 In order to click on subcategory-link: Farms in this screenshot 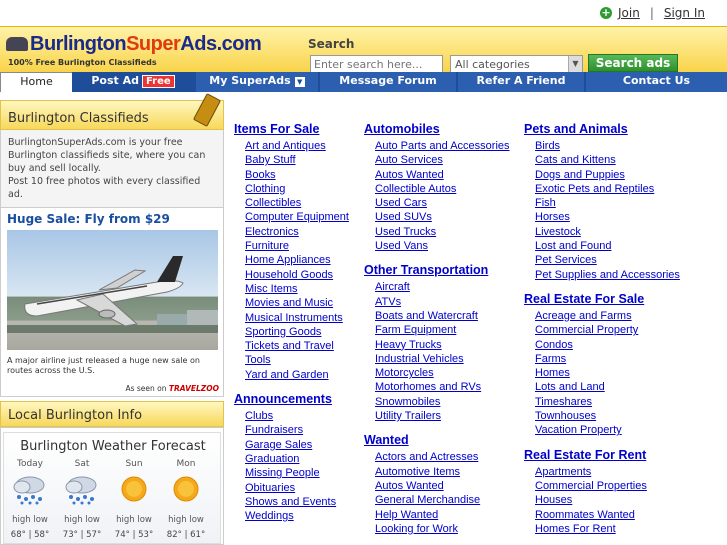, I will do `click(602, 359)`.